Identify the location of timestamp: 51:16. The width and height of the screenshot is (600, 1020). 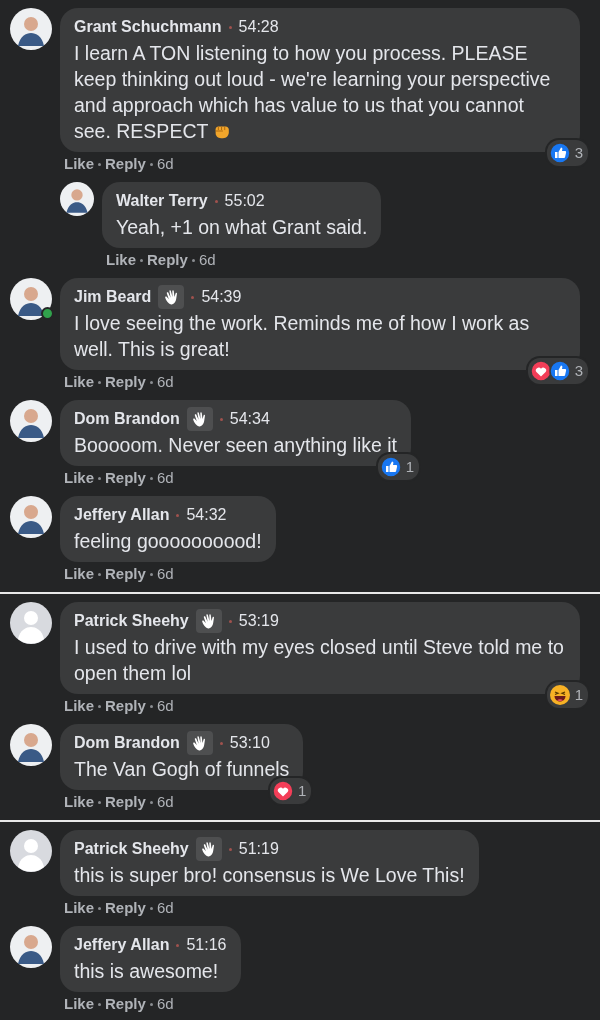
(206, 945).